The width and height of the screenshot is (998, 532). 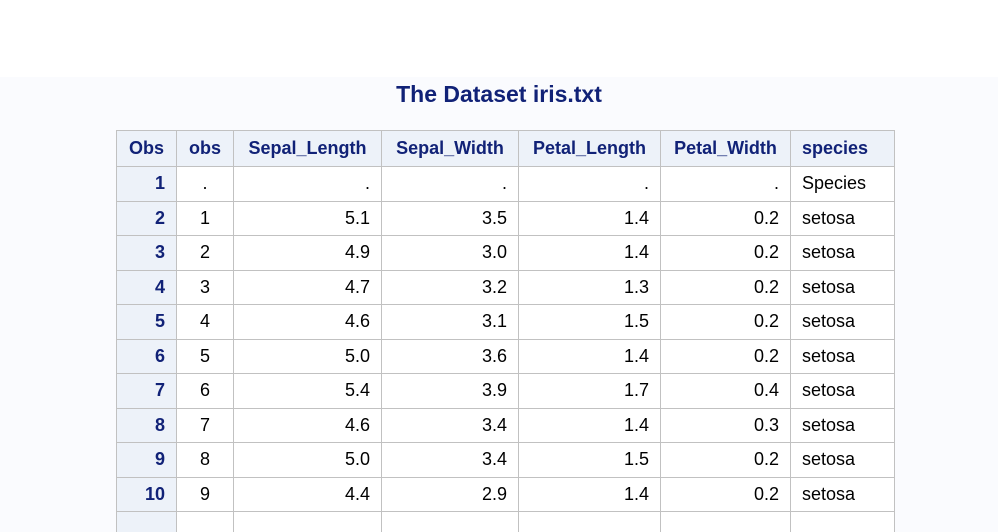 I want to click on cell-obs: ., so click(x=205, y=184).